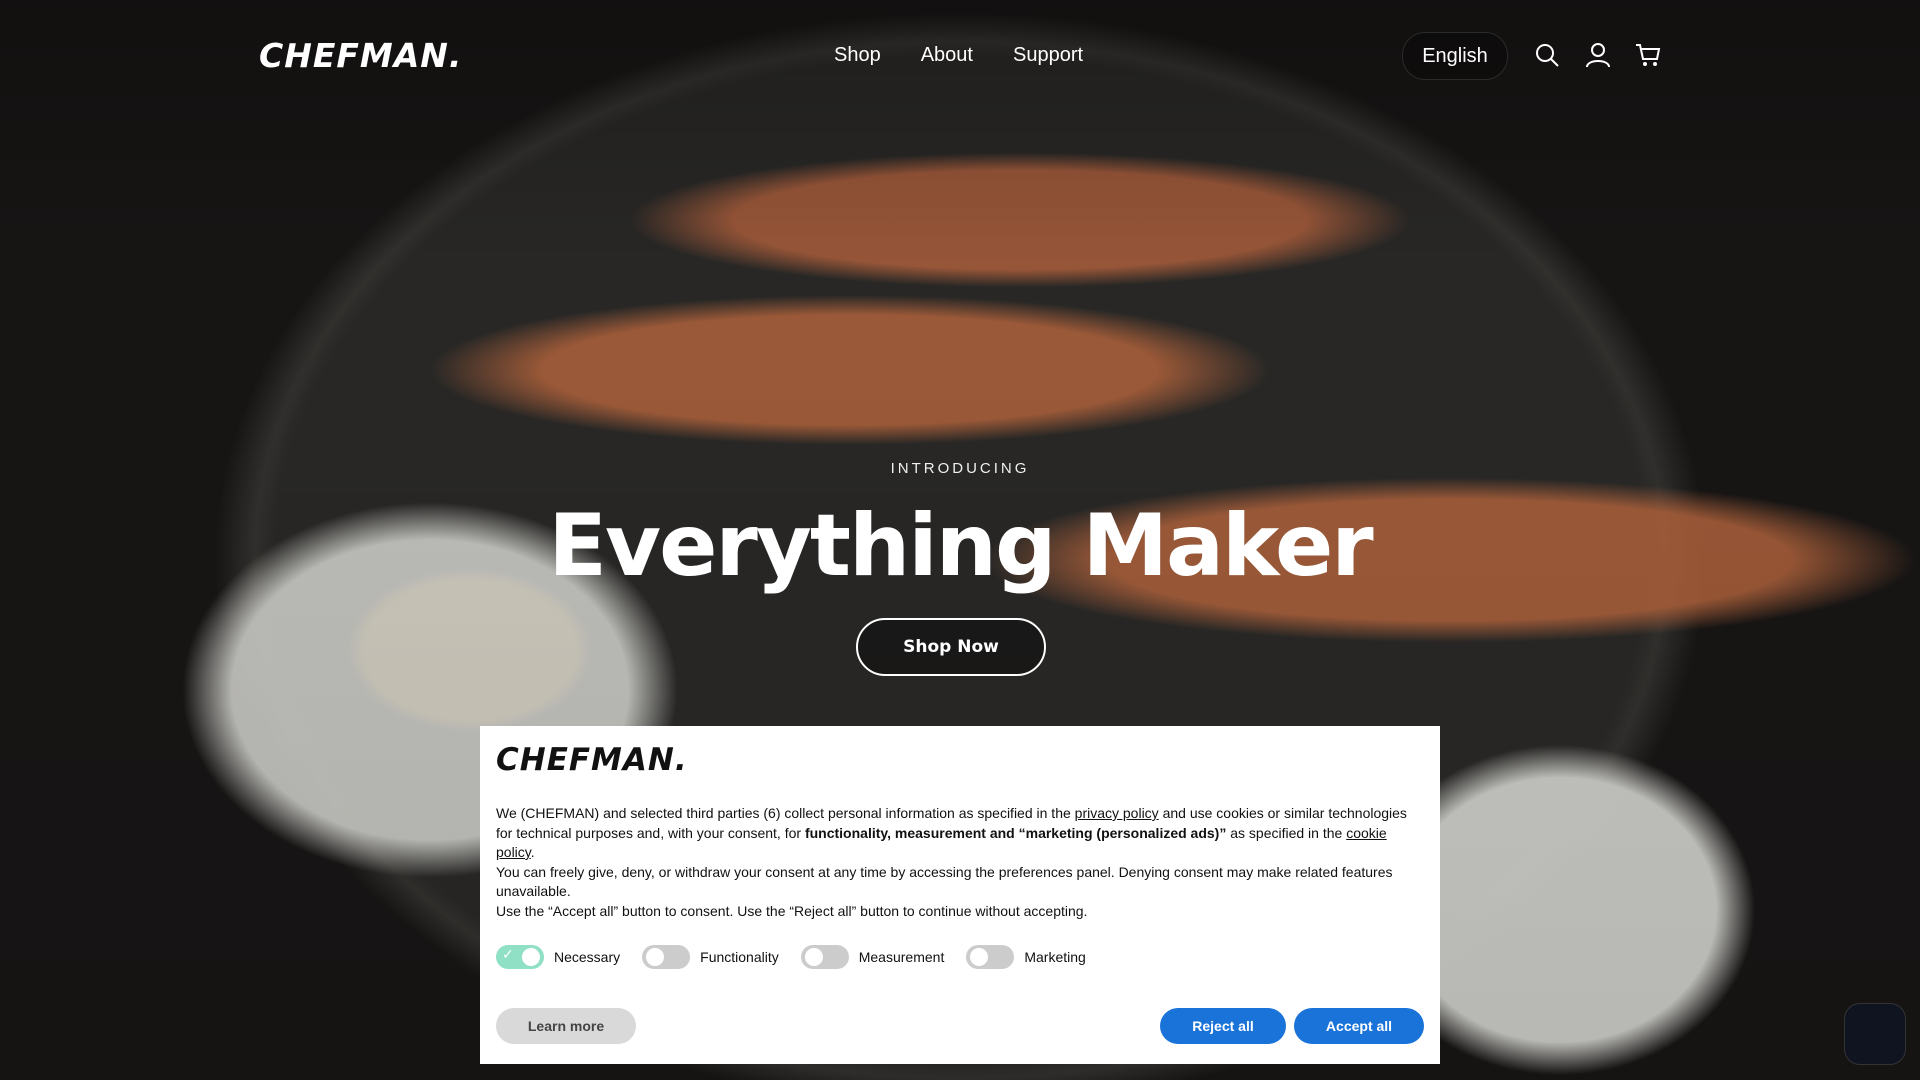 The image size is (1920, 1080). Describe the element at coordinates (592, 760) in the screenshot. I see `cookie-logo: CHEFMAN.` at that location.